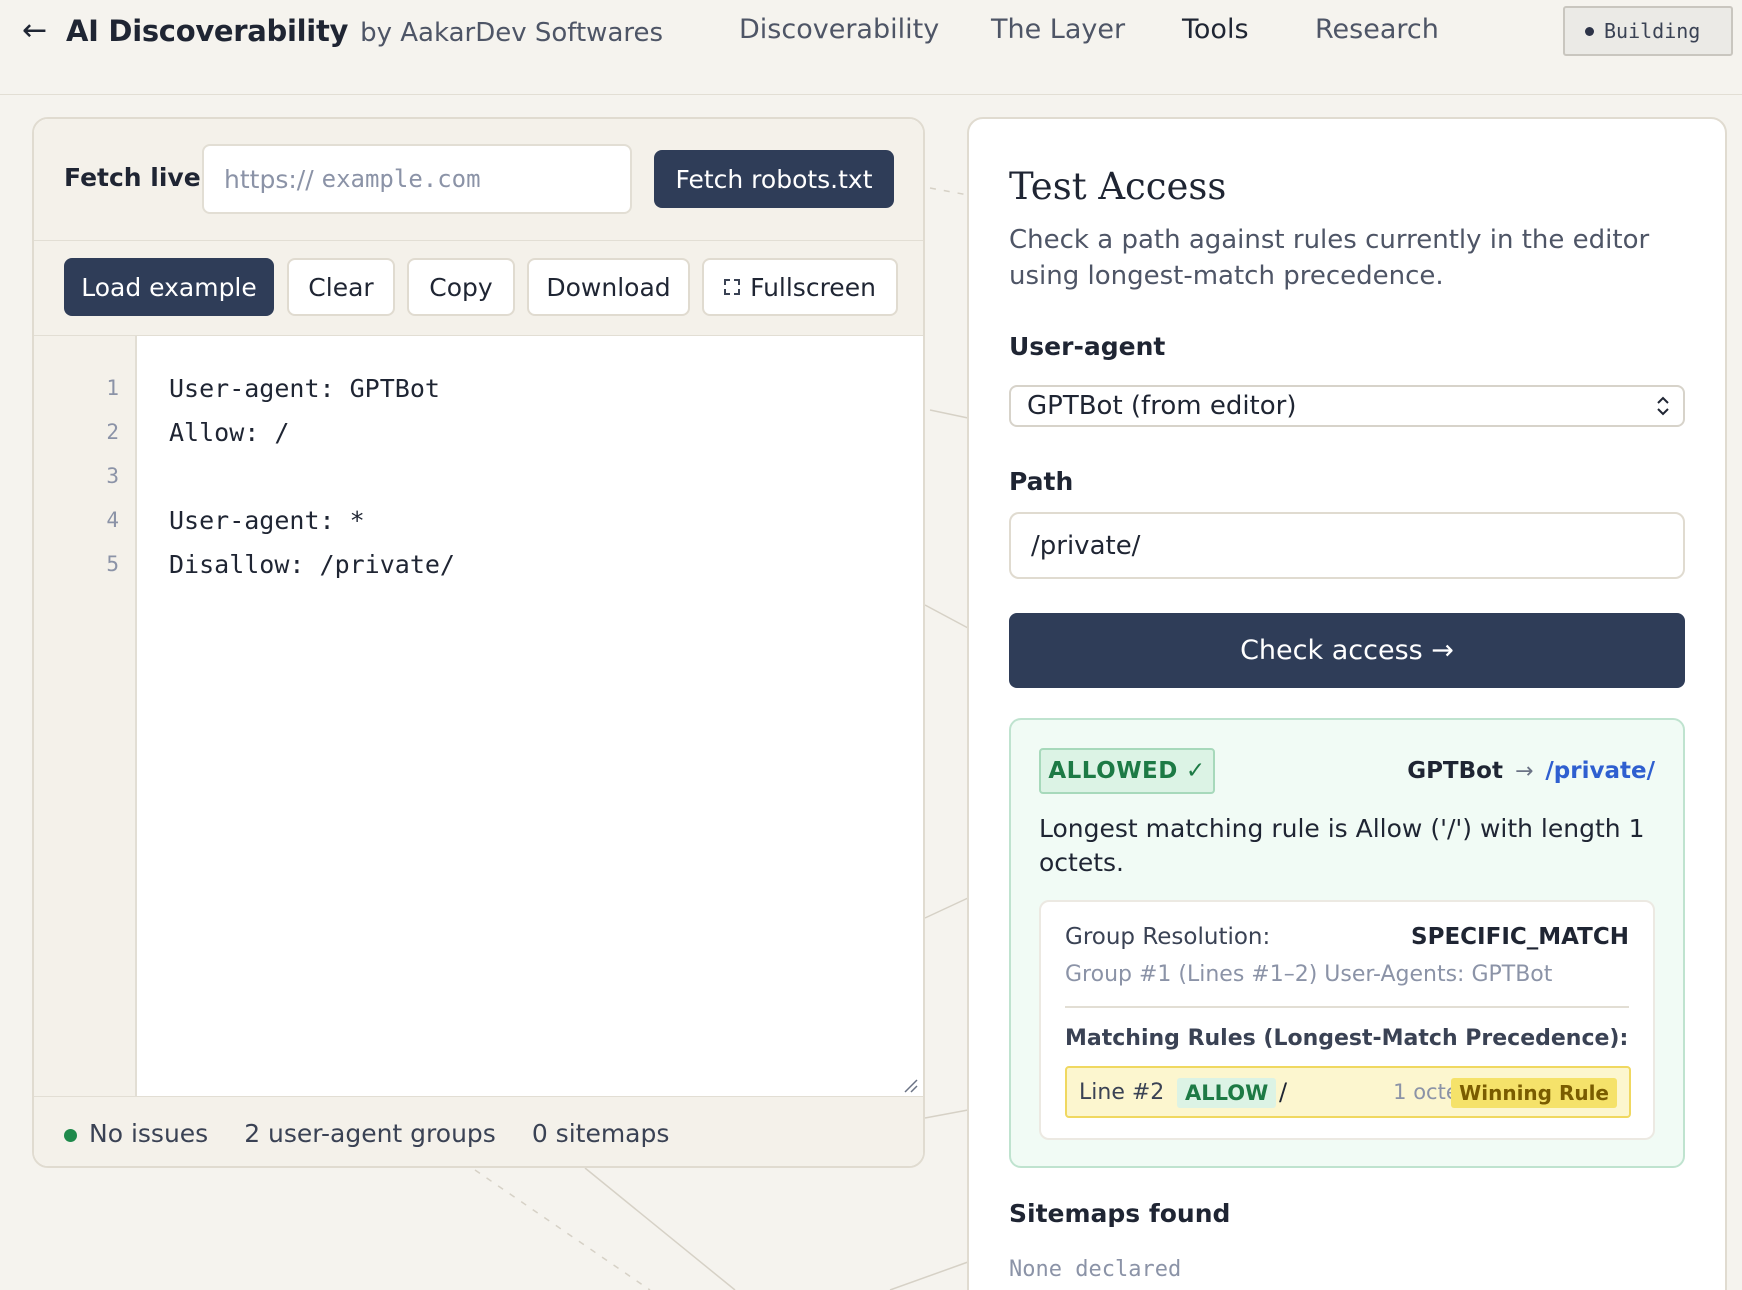 The height and width of the screenshot is (1290, 1742). Describe the element at coordinates (169, 287) in the screenshot. I see `load-example-button: Load example` at that location.